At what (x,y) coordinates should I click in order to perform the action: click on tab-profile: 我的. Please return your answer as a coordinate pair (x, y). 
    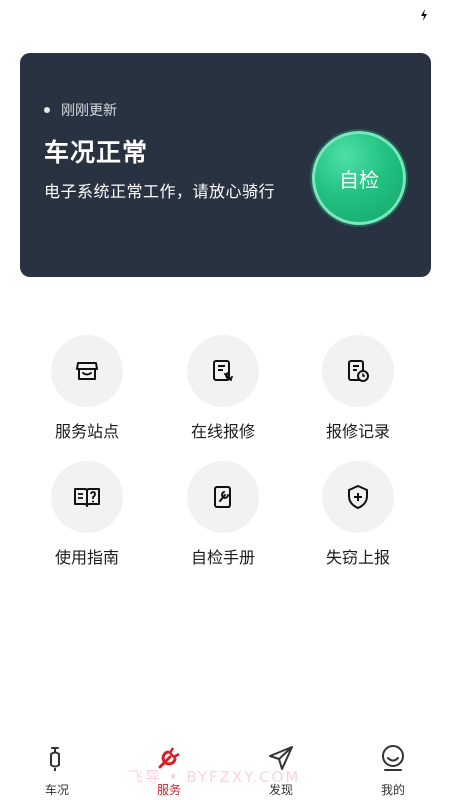
    Looking at the image, I should click on (393, 770).